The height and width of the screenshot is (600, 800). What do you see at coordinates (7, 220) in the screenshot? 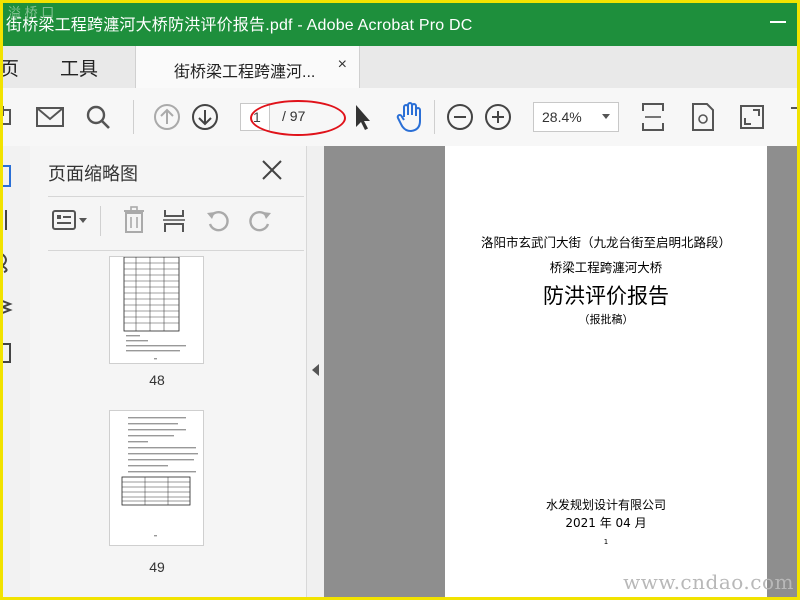
I see `bookmarks-icon` at bounding box center [7, 220].